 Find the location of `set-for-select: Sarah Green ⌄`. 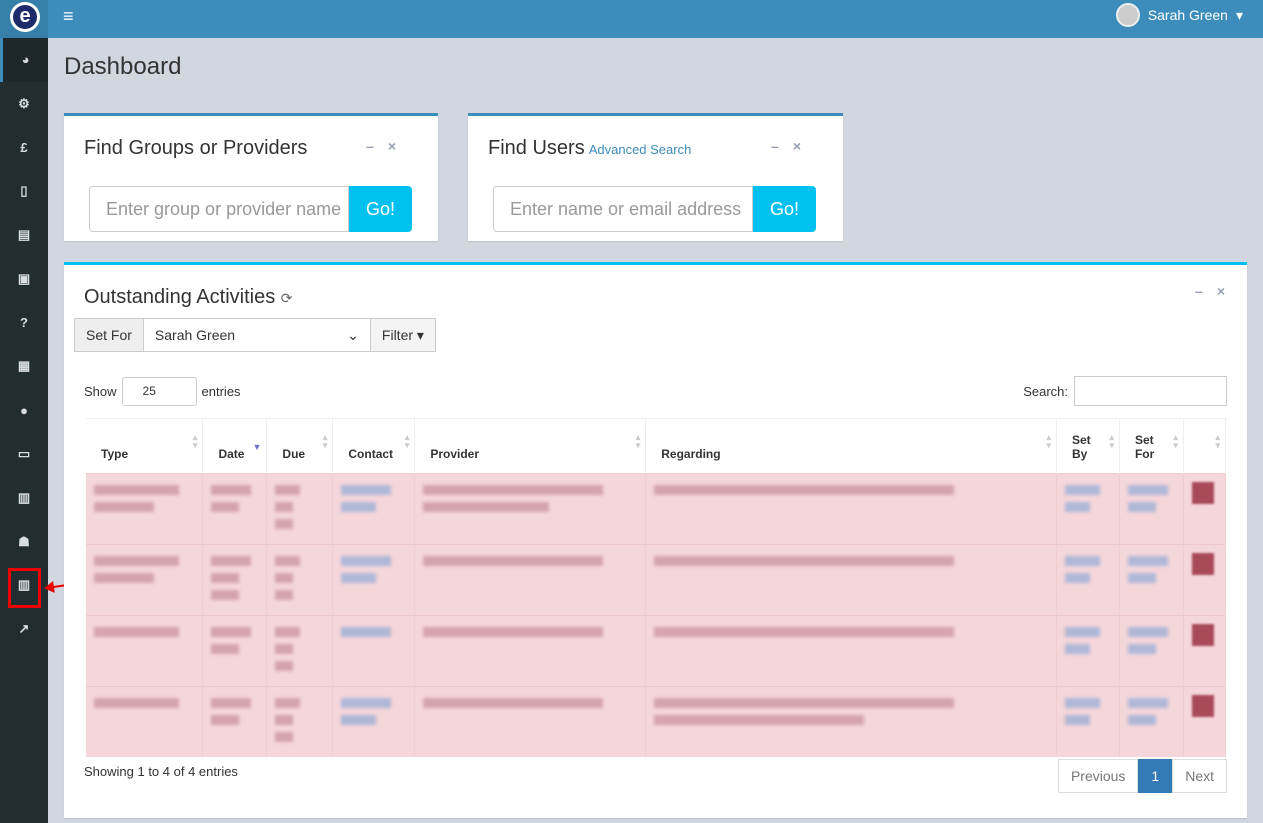

set-for-select: Sarah Green ⌄ is located at coordinates (257, 335).